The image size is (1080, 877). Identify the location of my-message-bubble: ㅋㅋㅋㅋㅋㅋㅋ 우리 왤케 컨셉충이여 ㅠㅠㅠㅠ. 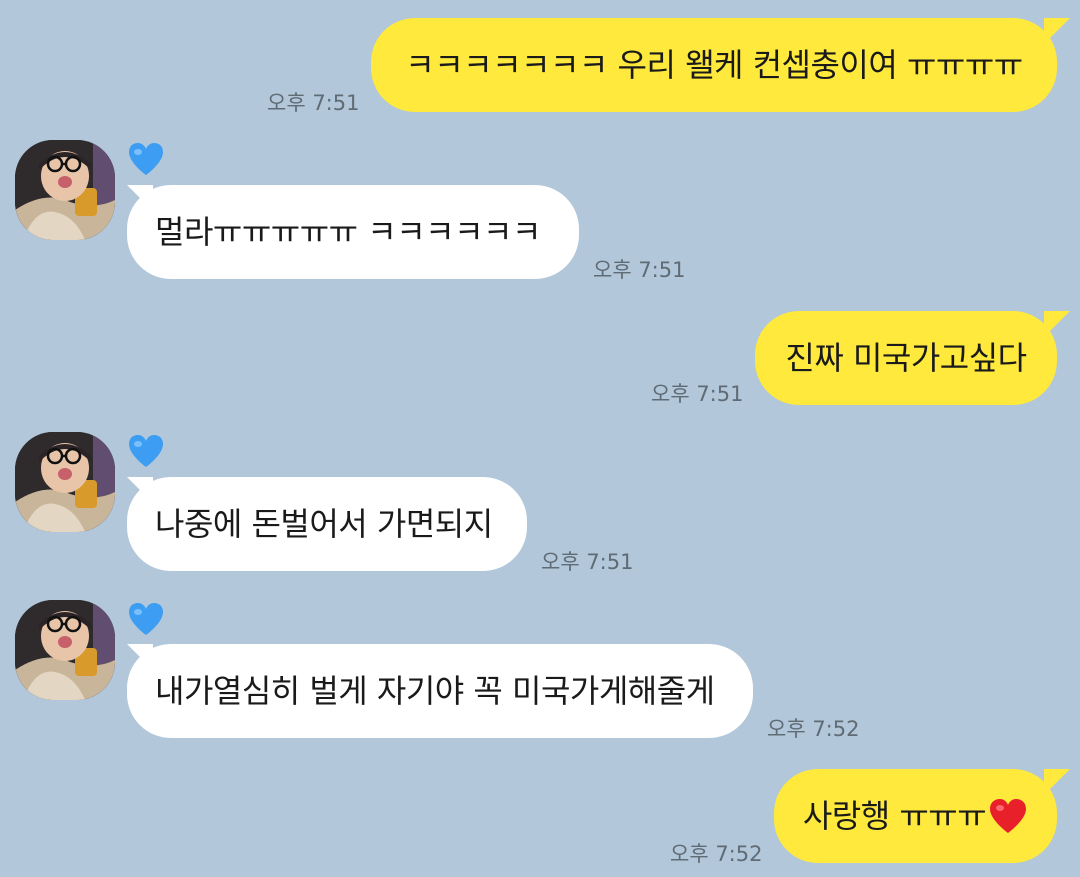
(714, 65).